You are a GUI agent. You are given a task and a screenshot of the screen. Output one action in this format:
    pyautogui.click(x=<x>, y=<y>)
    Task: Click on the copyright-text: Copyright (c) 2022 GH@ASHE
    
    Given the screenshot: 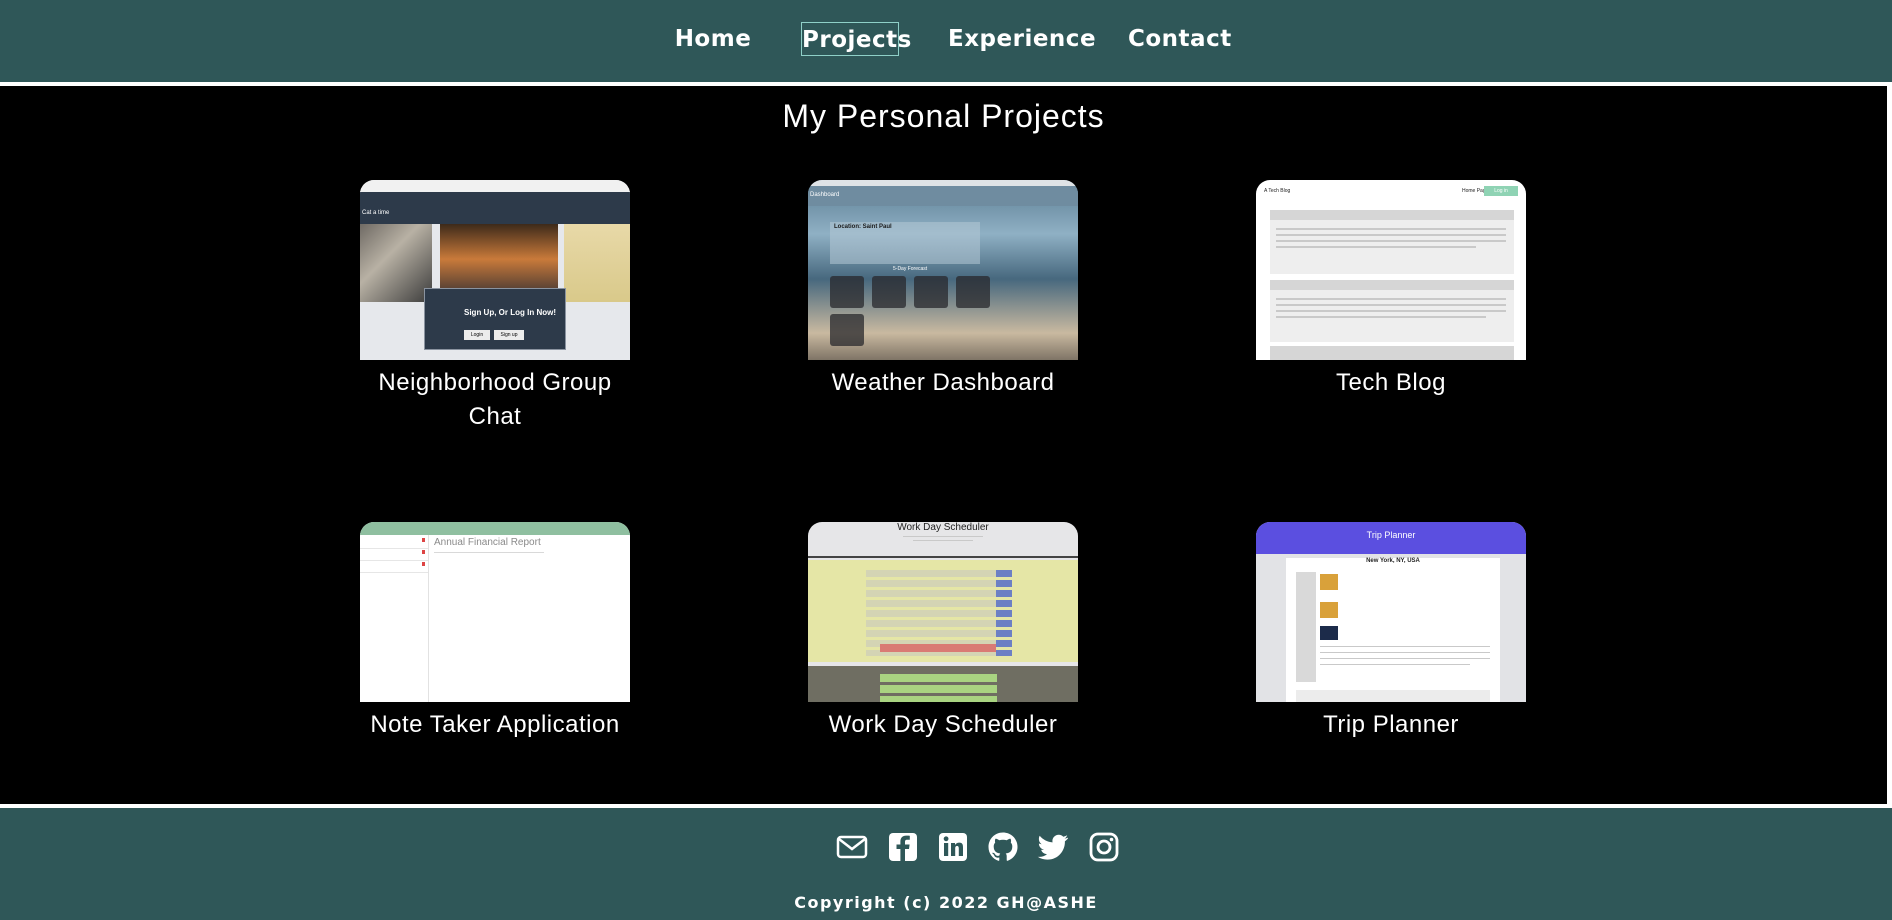 What is the action you would take?
    pyautogui.click(x=946, y=902)
    